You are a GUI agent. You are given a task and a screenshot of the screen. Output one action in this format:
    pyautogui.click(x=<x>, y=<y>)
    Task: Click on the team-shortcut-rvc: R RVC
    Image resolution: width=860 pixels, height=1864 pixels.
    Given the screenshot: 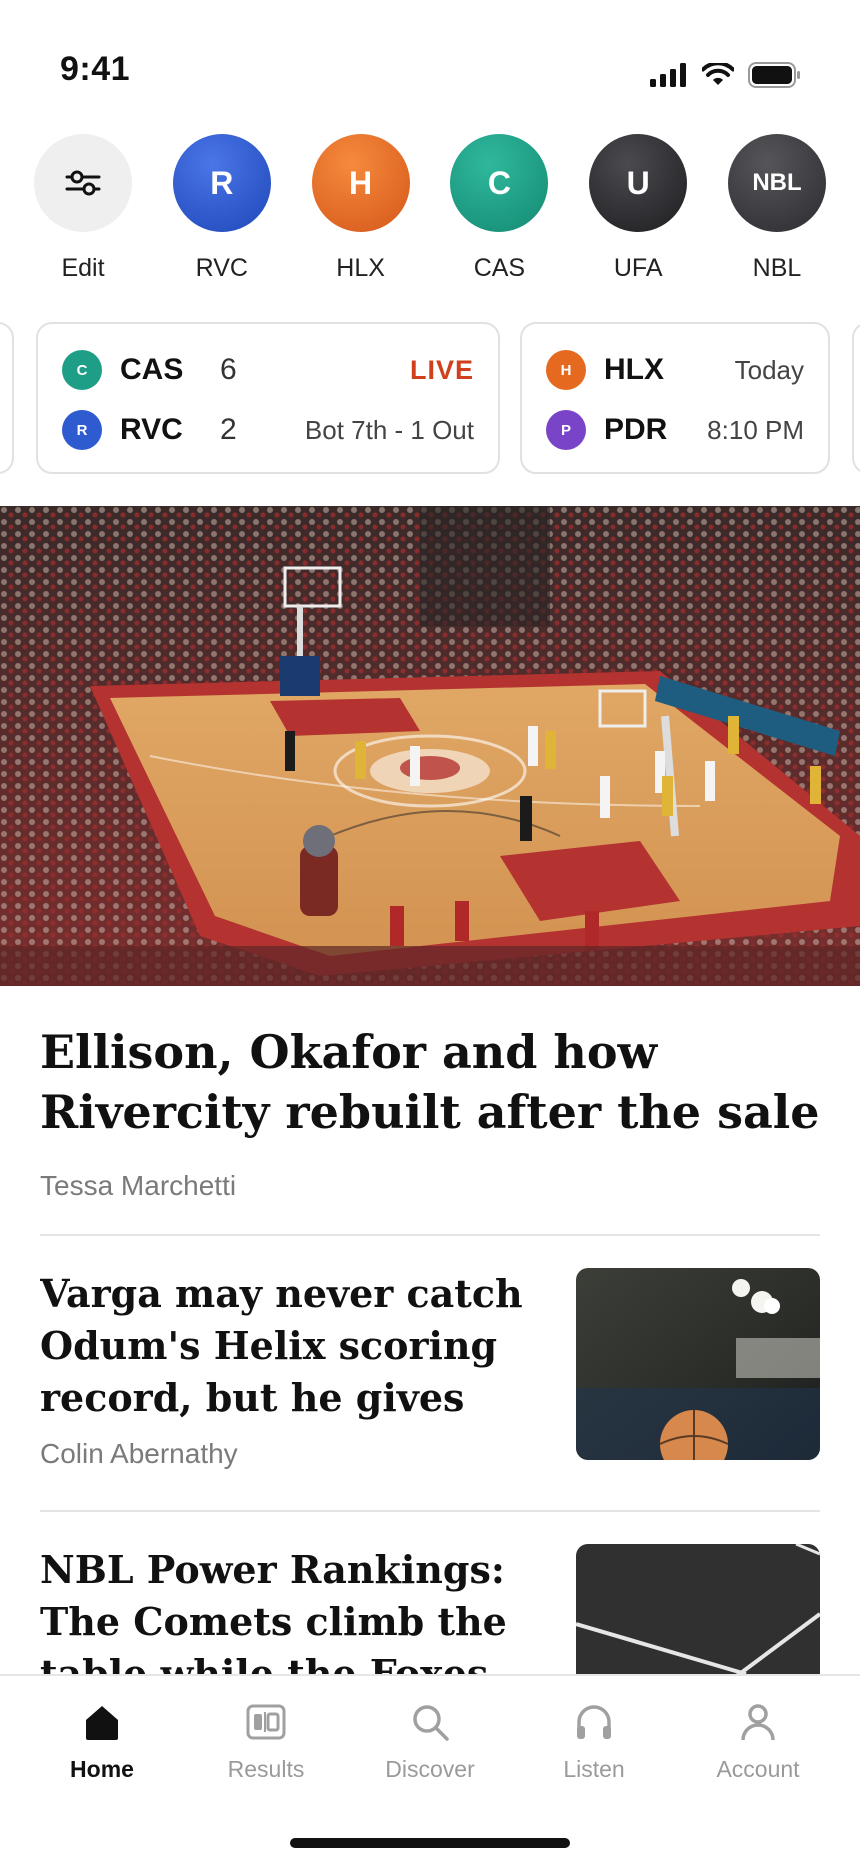 What is the action you would take?
    pyautogui.click(x=221, y=214)
    